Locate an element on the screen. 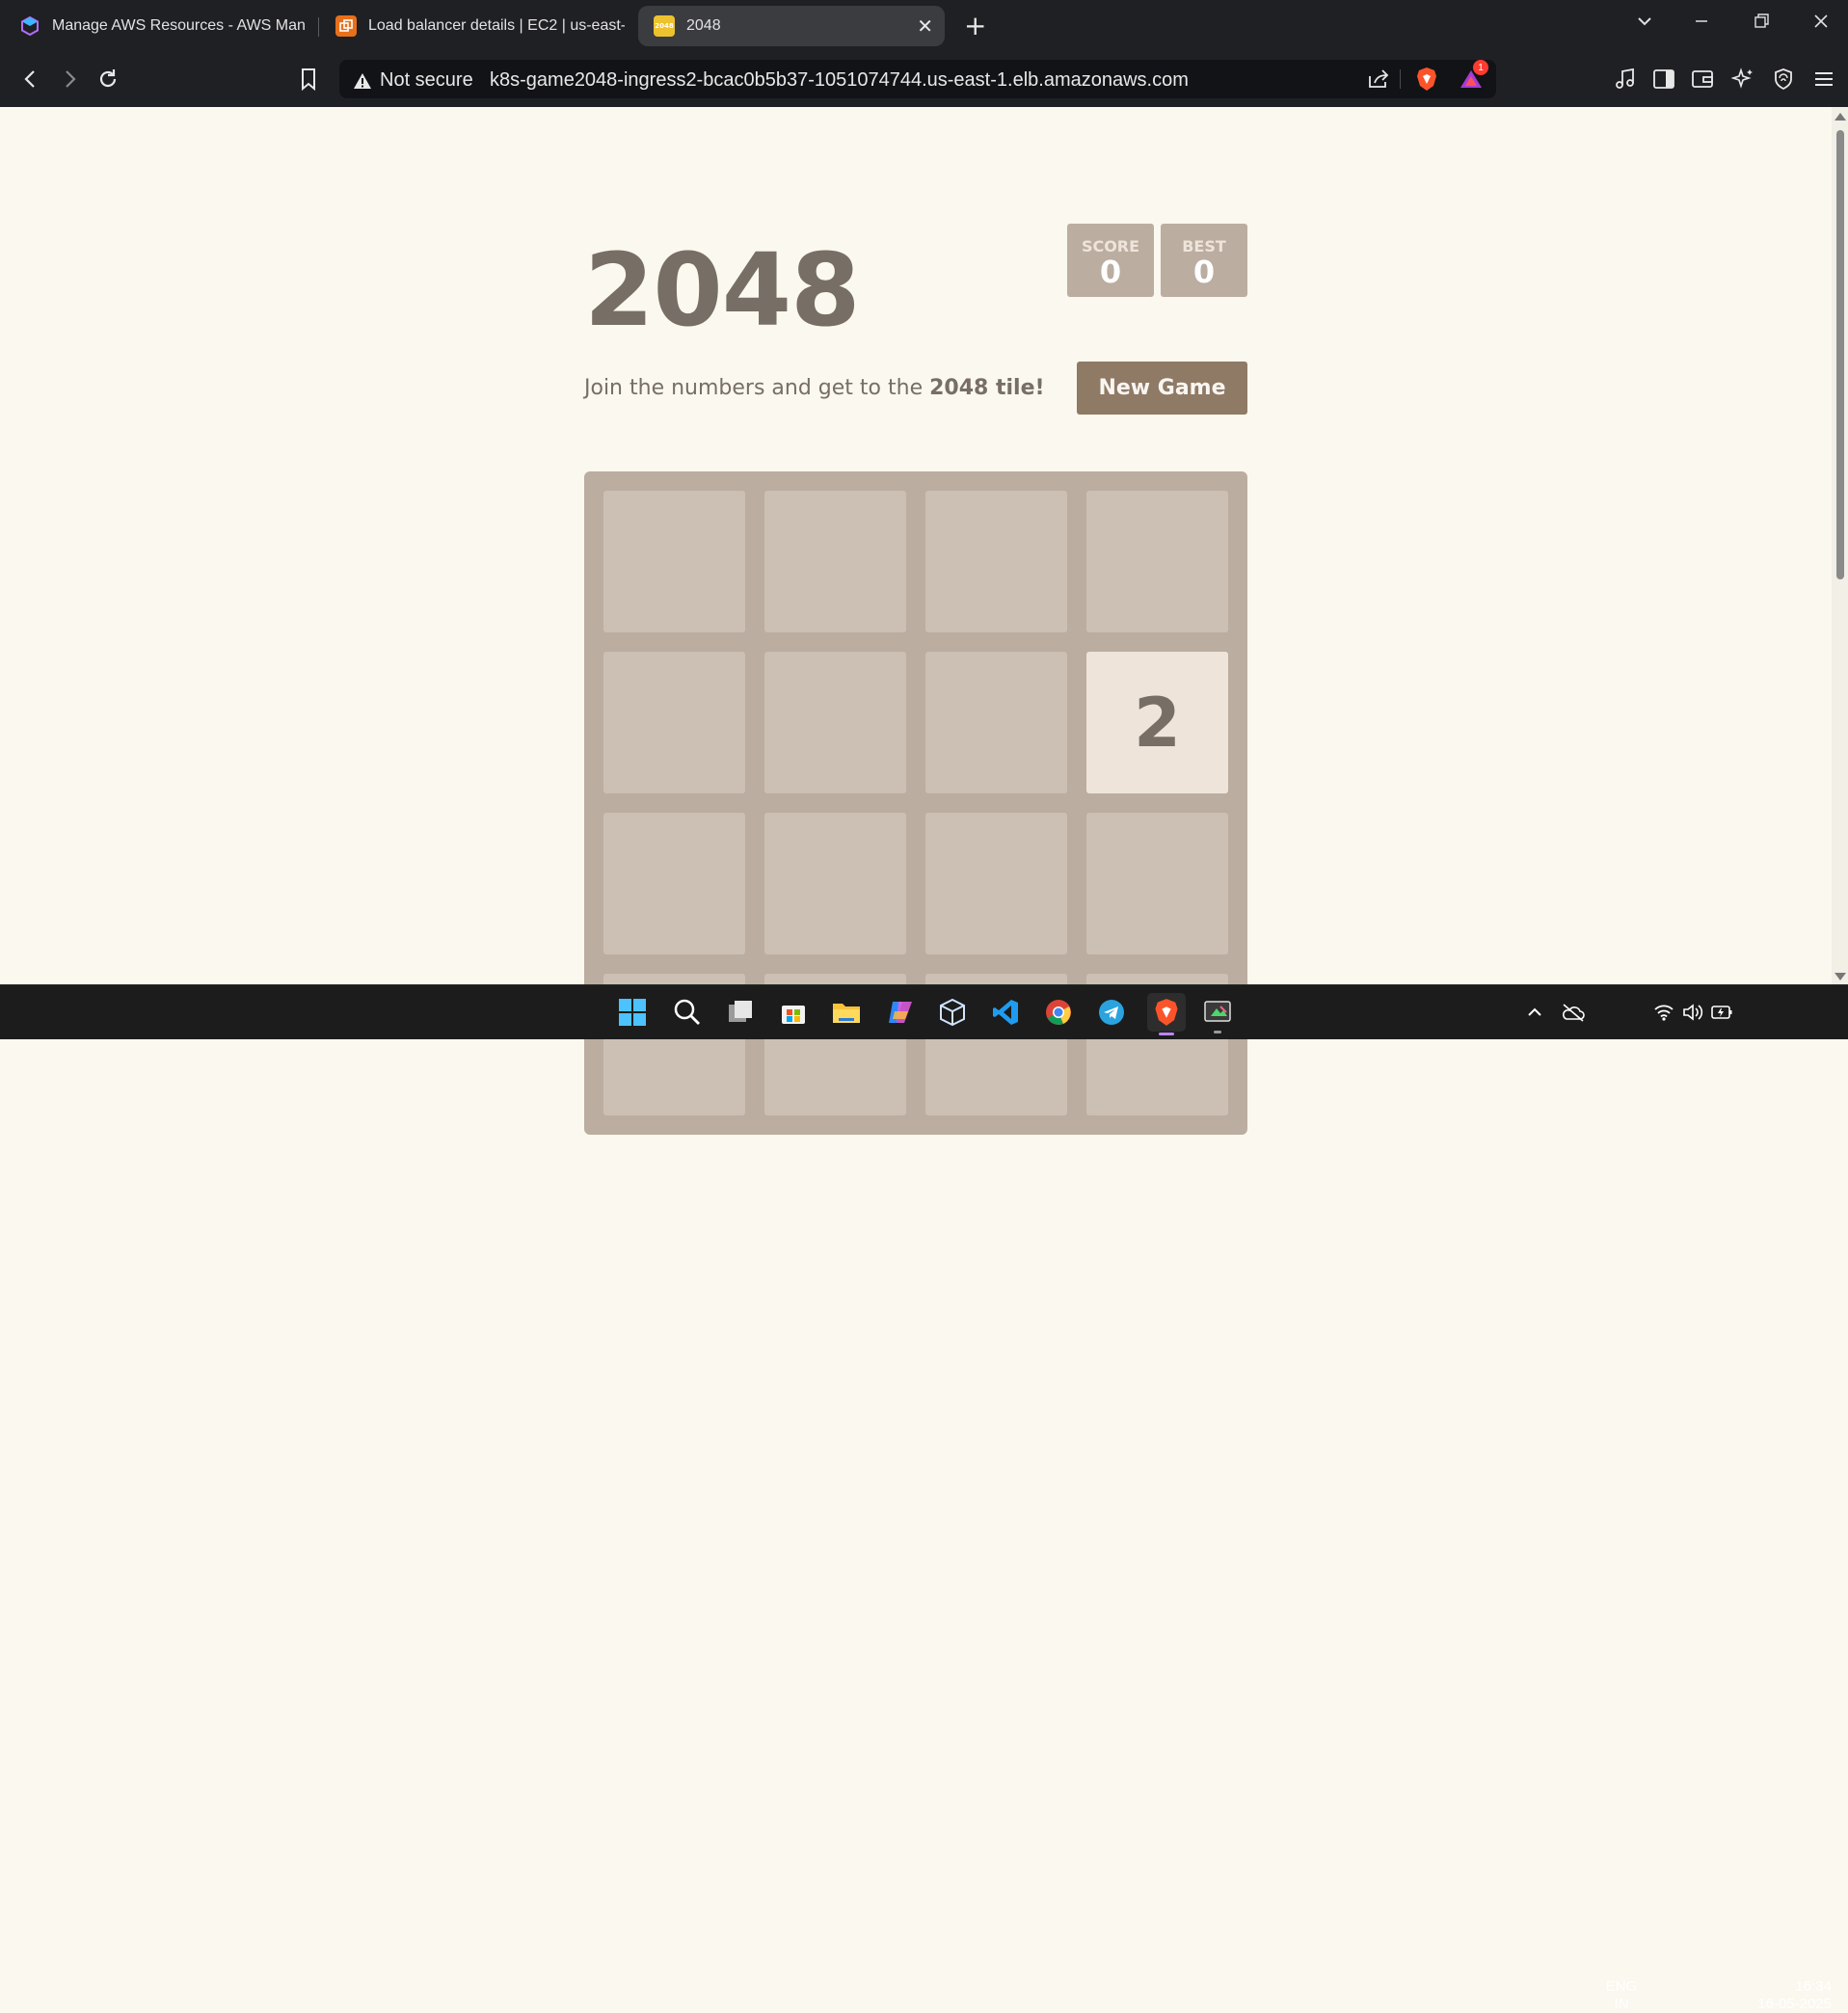 This screenshot has height=2013, width=1848. score-box: SCORE 0 is located at coordinates (1111, 261).